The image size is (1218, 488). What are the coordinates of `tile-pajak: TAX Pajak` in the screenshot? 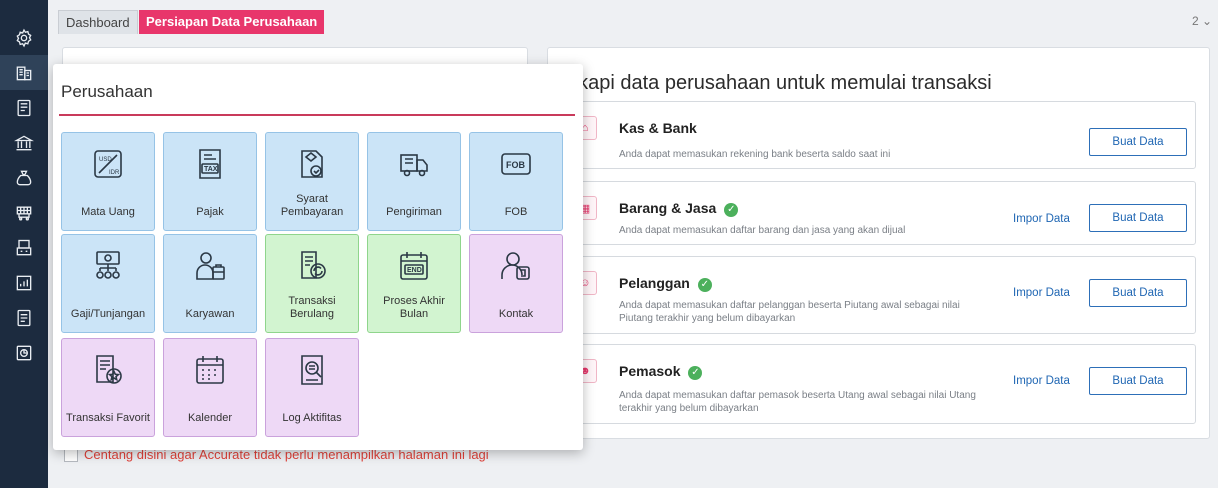 It's located at (210, 181).